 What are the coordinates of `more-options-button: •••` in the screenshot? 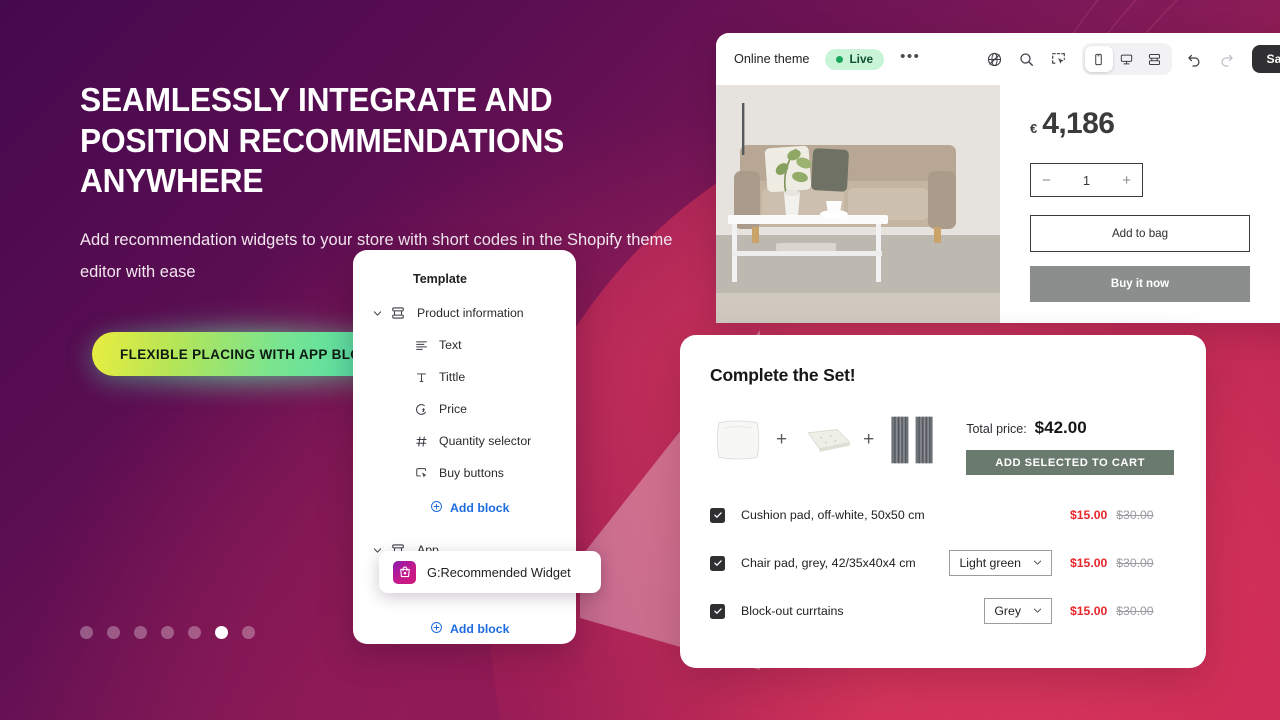 It's located at (910, 59).